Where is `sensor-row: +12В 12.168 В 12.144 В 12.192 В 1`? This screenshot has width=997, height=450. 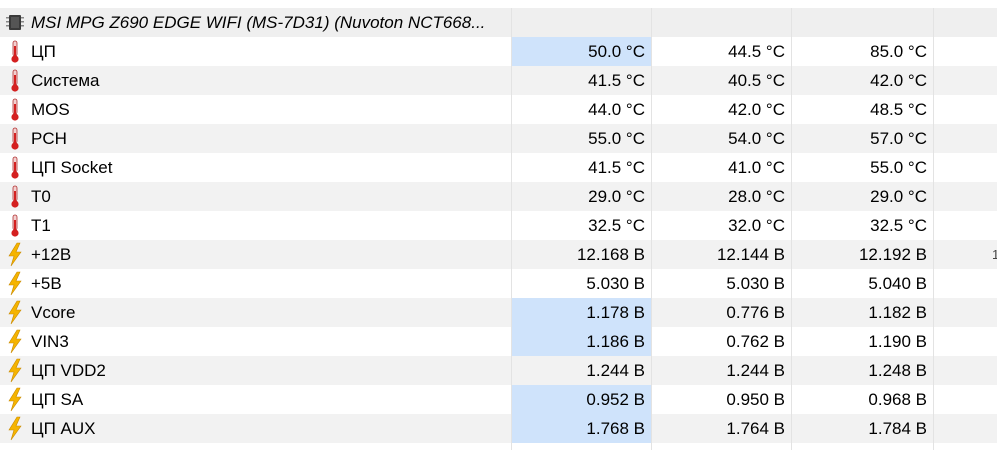 sensor-row: +12В 12.168 В 12.144 В 12.192 В 1 is located at coordinates (498, 254).